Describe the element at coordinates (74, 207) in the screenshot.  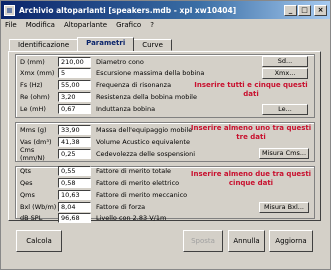
I see `input-bxl: 8,04` at that location.